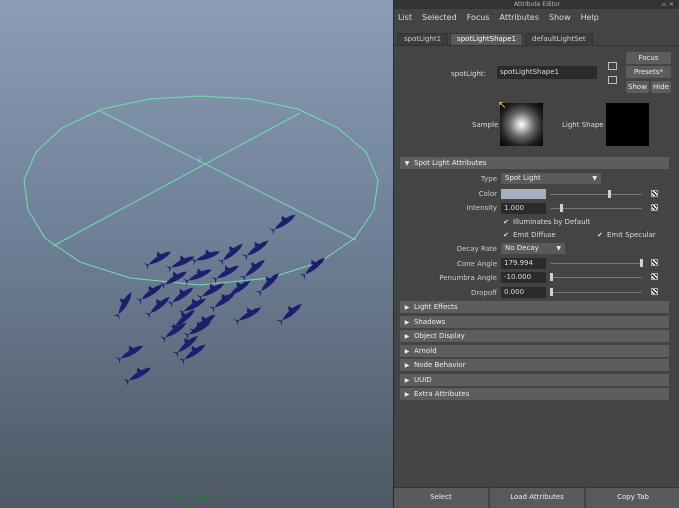 This screenshot has width=679, height=508. Describe the element at coordinates (476, 249) in the screenshot. I see `decay-rate-label: Decay Rate` at that location.